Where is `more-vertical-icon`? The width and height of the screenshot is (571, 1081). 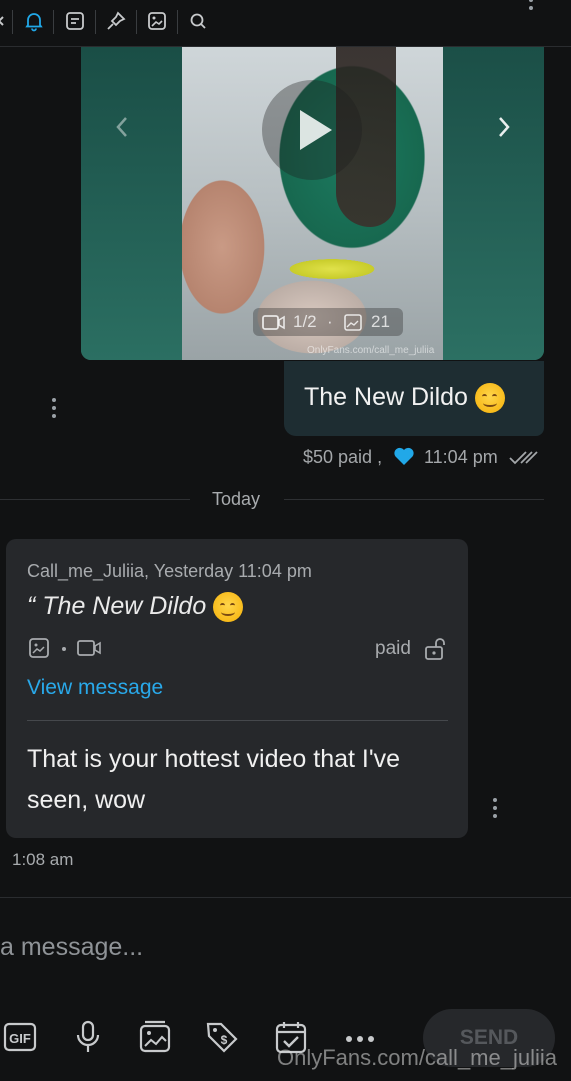 more-vertical-icon is located at coordinates (532, 7).